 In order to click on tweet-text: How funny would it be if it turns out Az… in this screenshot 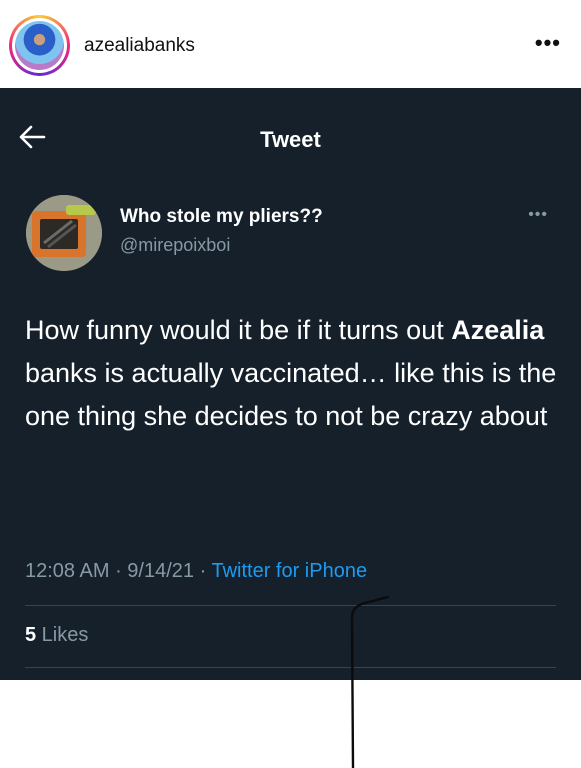, I will do `click(291, 373)`.